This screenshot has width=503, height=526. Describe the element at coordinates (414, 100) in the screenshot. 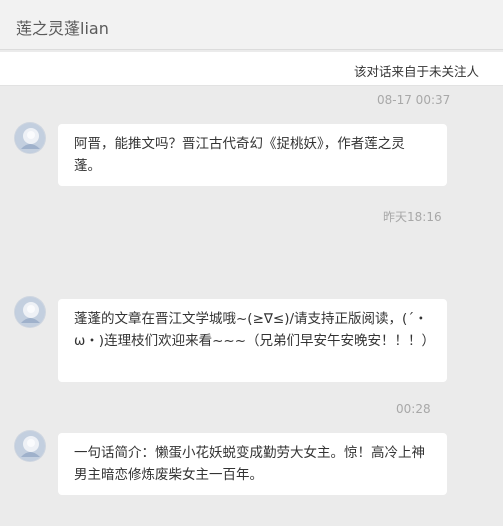

I see `message-timestamp: 08-17 00:37` at that location.